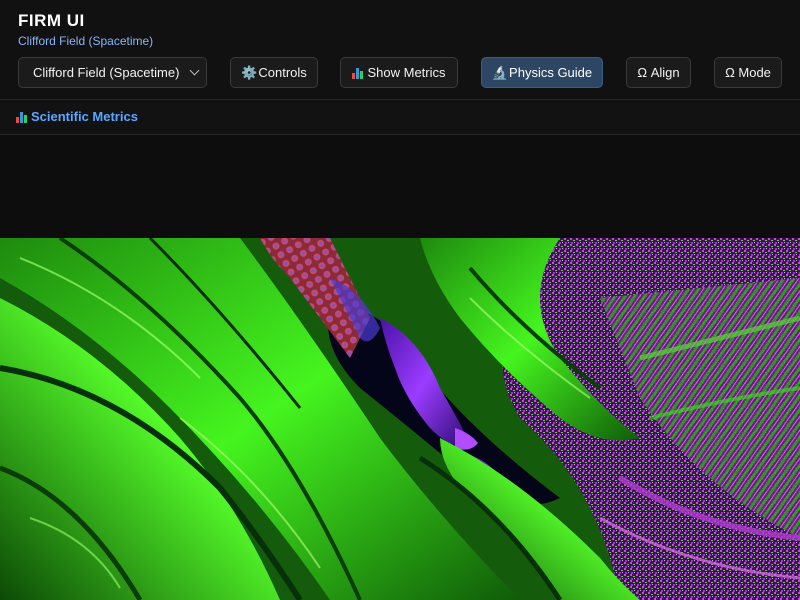 The height and width of the screenshot is (600, 800). I want to click on app-subtitle: Clifford Field (Spacetime), so click(86, 41).